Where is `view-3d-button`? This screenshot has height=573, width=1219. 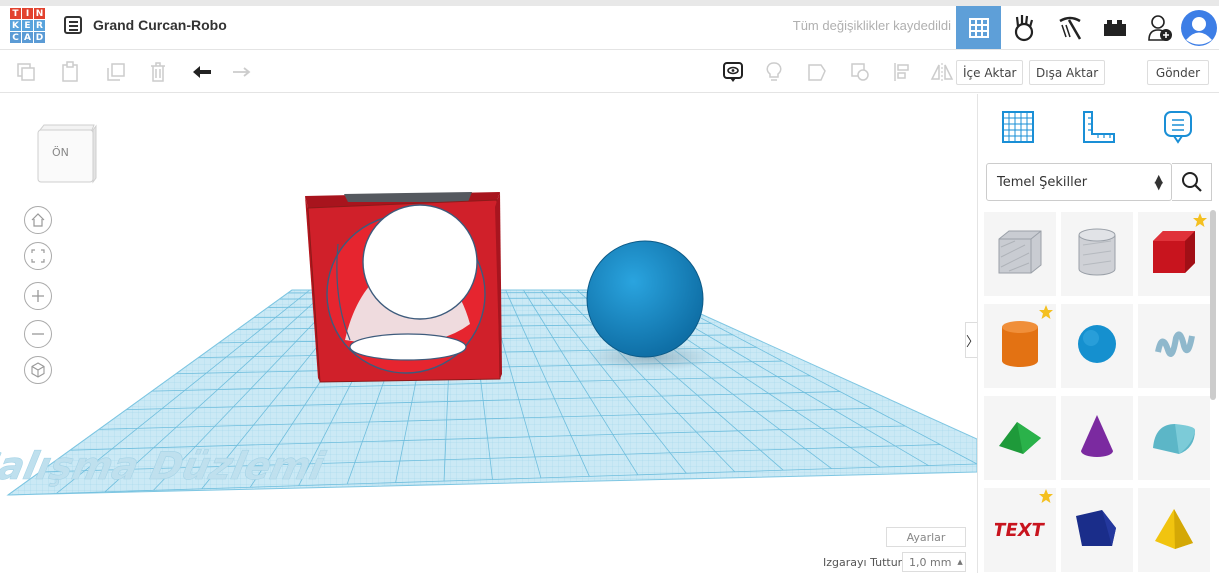 view-3d-button is located at coordinates (978, 27).